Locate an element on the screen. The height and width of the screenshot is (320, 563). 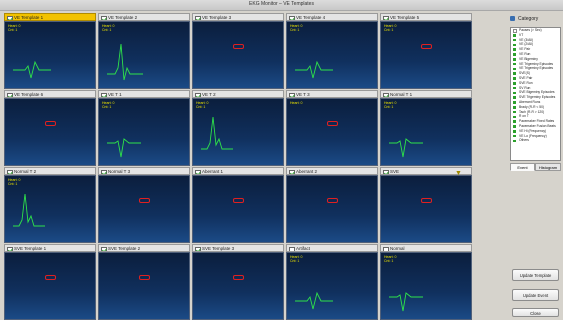
template-label: VE Template 4 is located at coordinates (311, 17).